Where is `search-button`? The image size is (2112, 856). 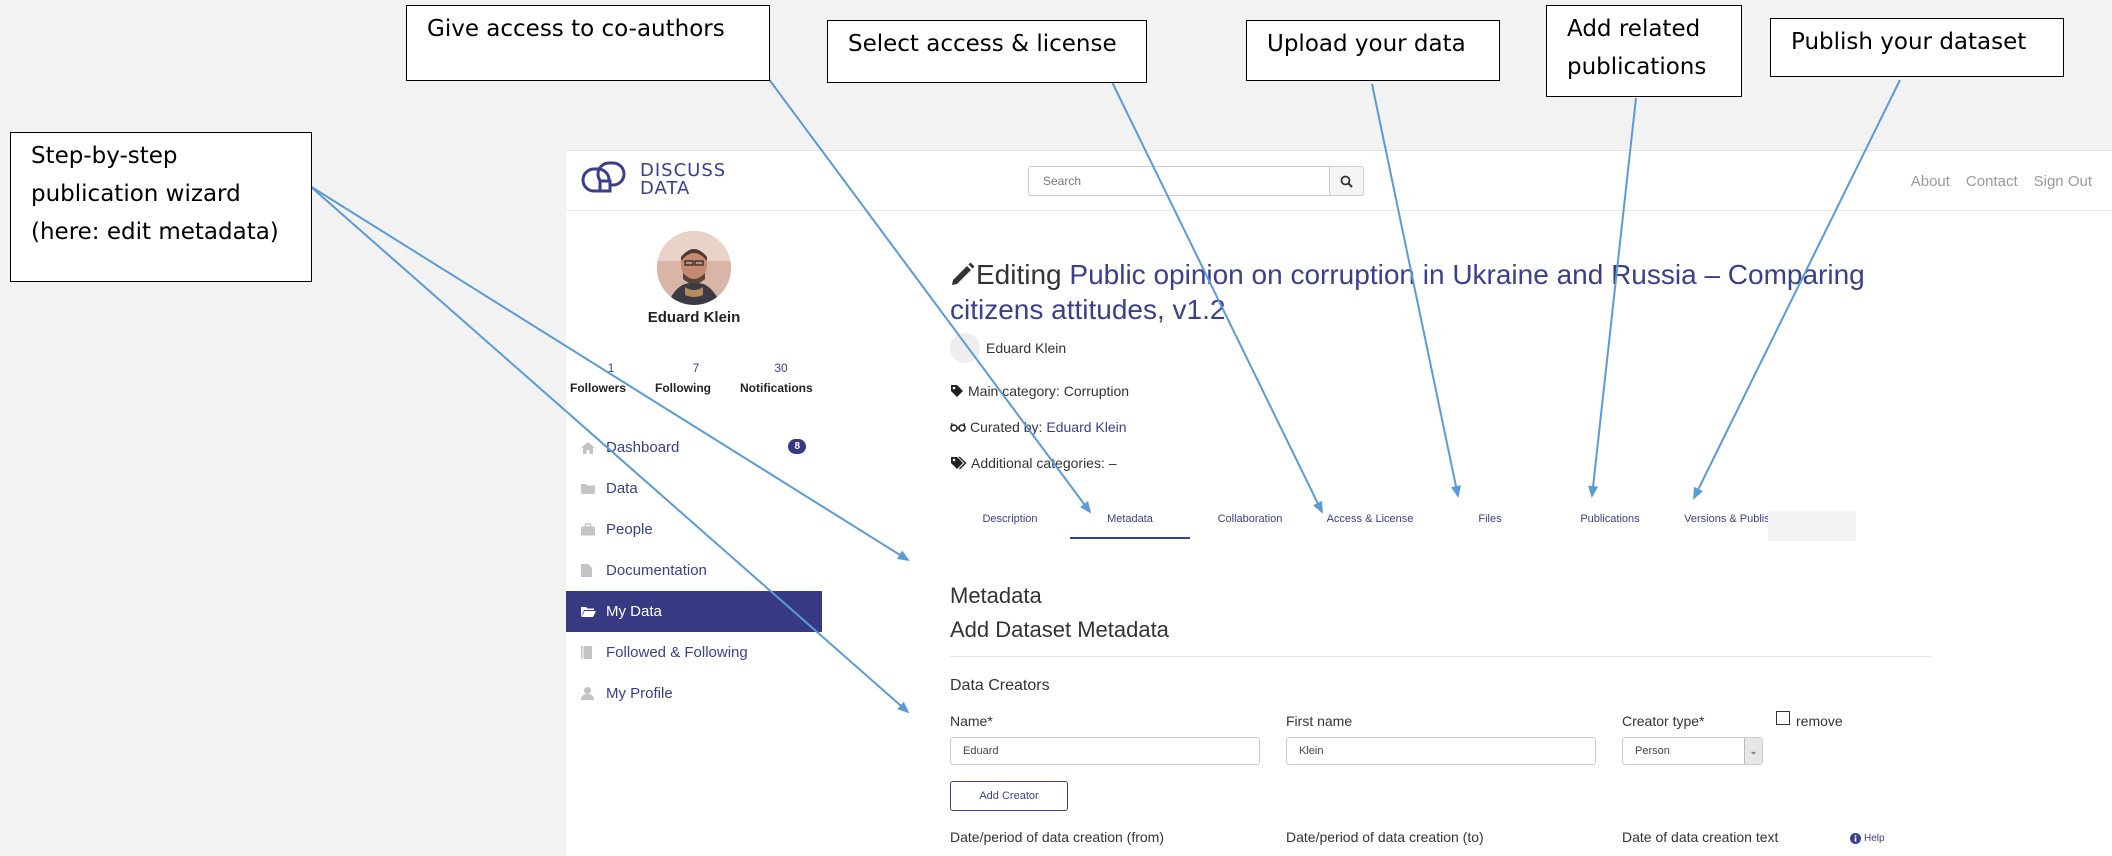 search-button is located at coordinates (1347, 181).